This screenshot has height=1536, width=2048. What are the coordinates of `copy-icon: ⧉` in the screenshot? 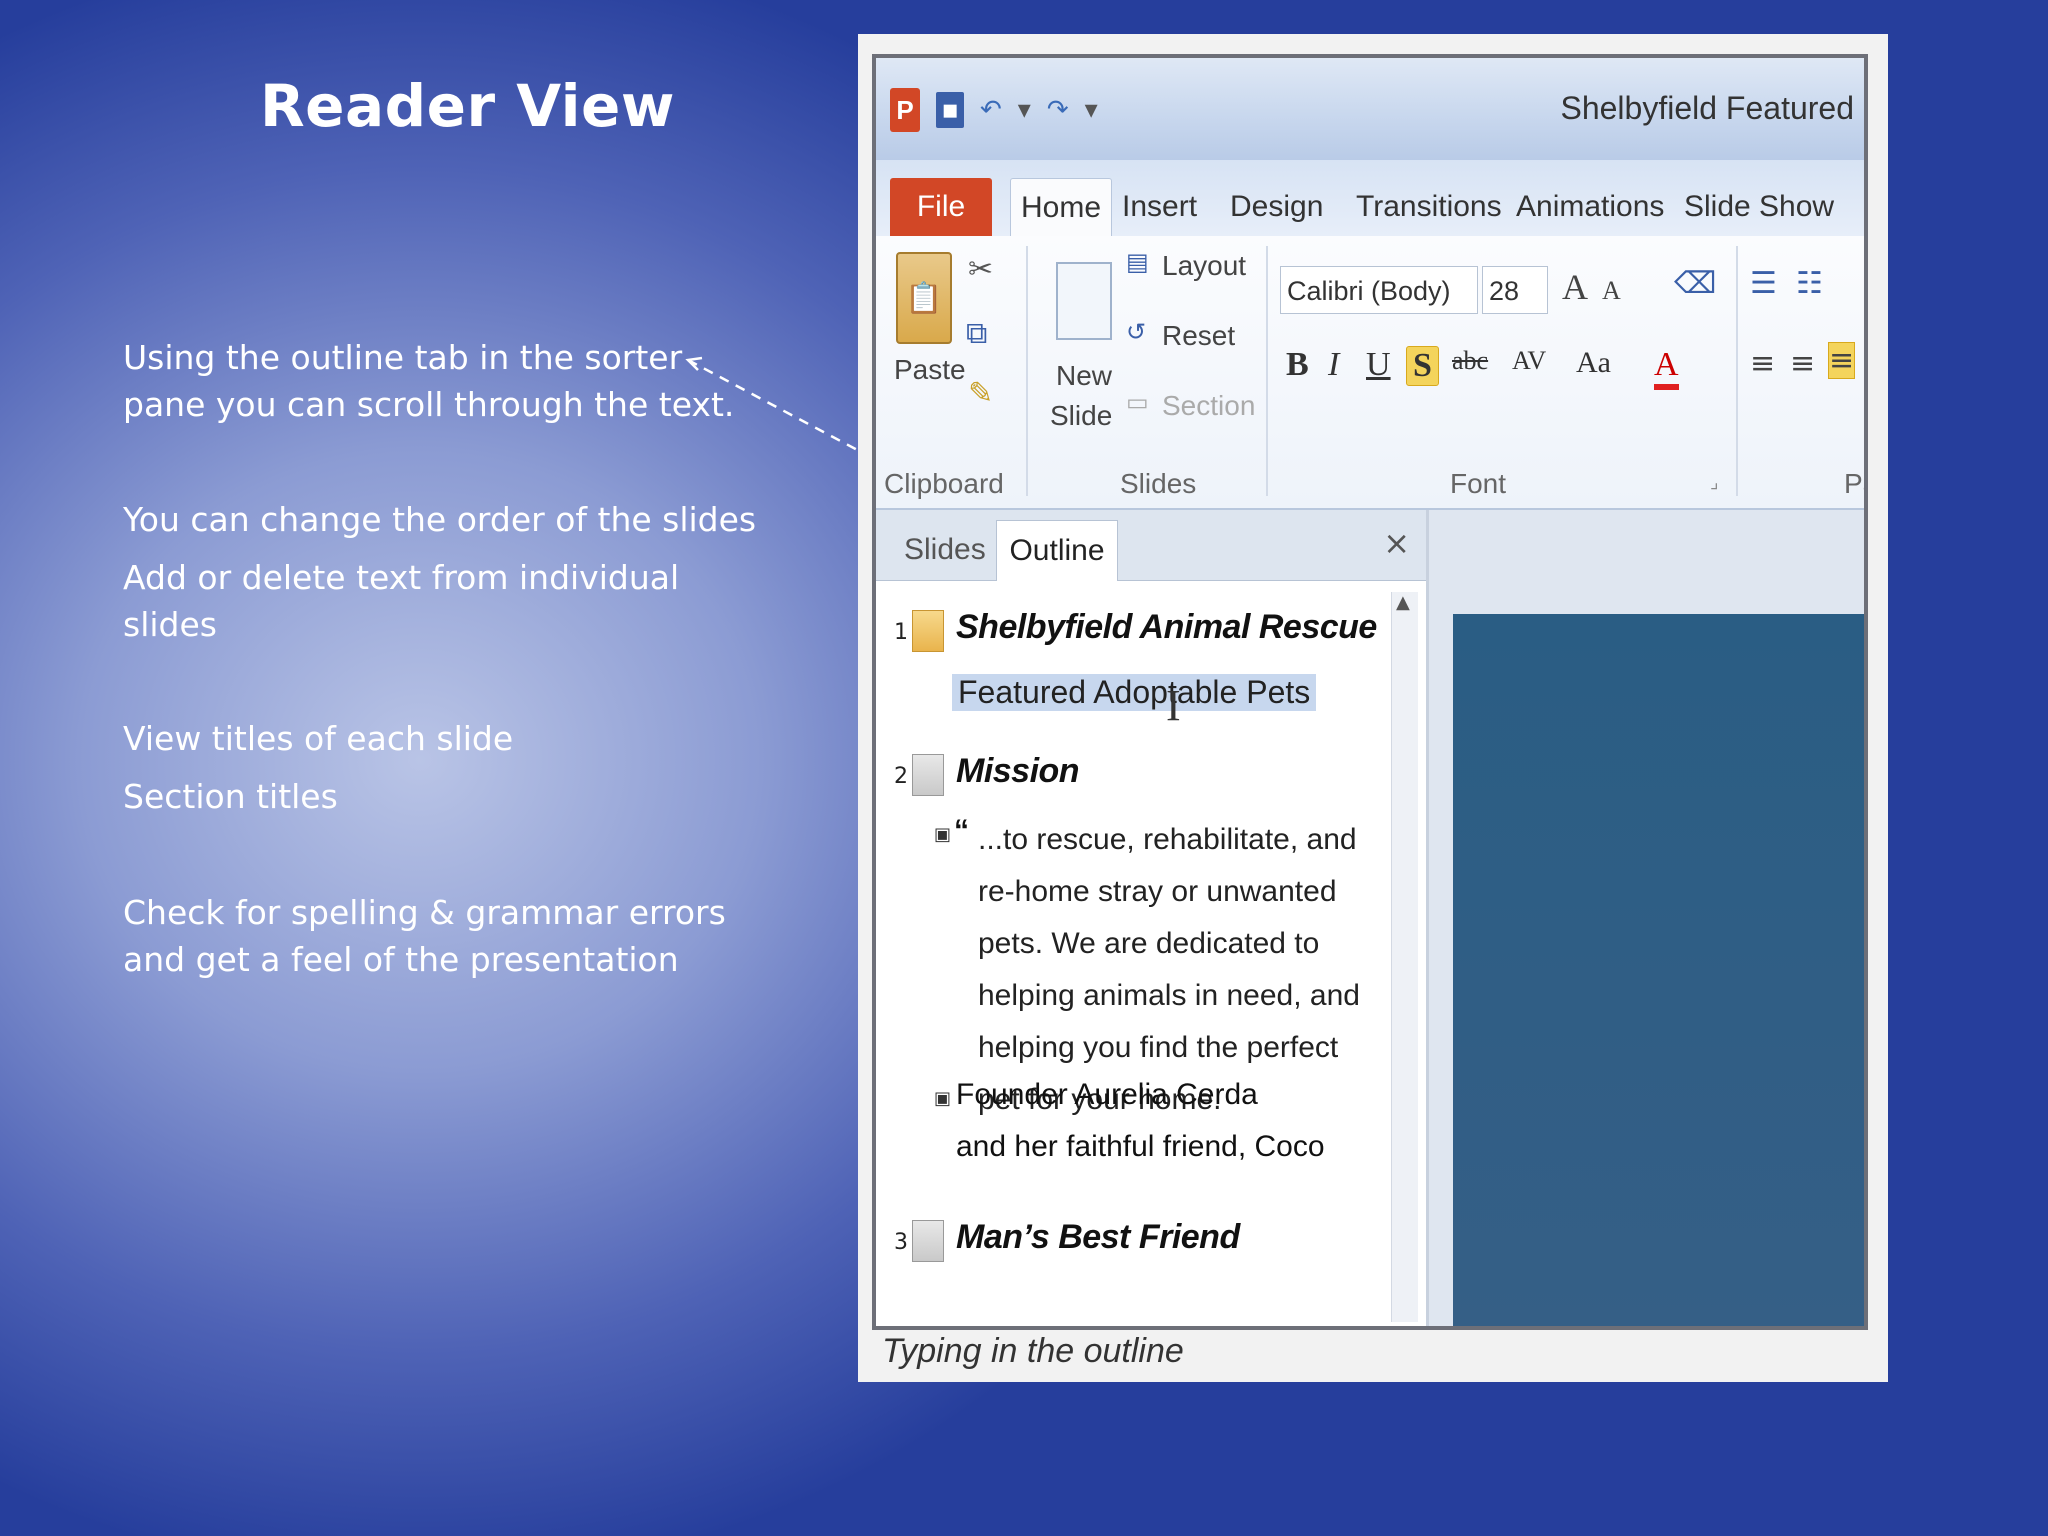 It's located at (976, 333).